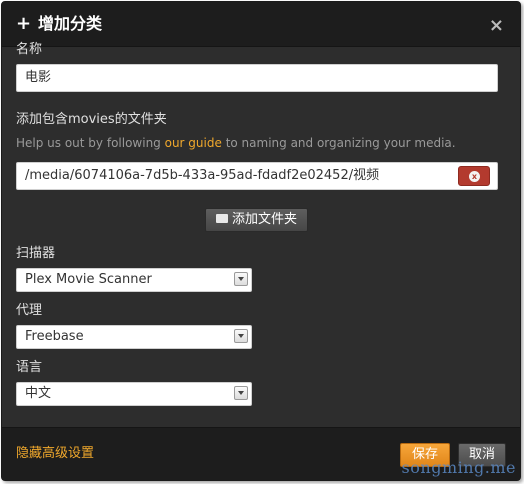  I want to click on language-value: 中文, so click(38, 393).